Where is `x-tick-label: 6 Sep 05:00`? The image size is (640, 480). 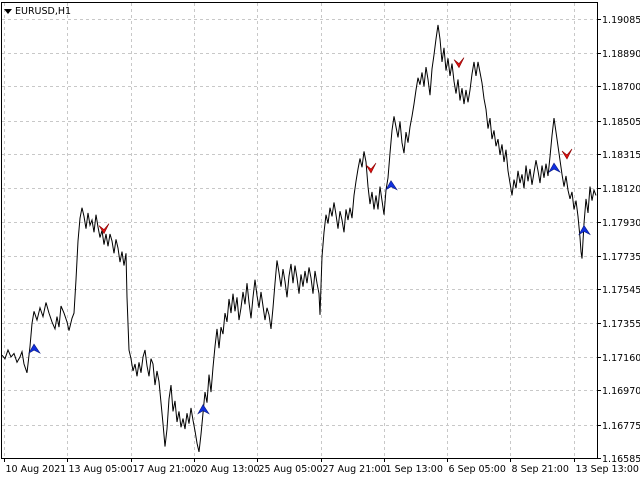
x-tick-label: 6 Sep 05:00 is located at coordinates (477, 469).